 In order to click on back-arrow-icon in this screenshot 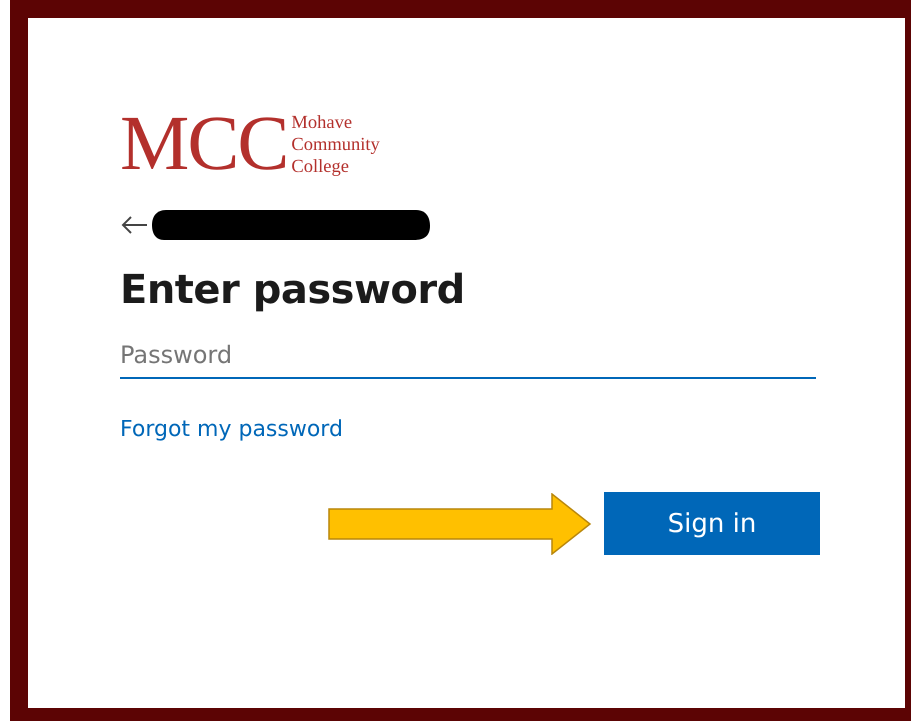, I will do `click(134, 225)`.